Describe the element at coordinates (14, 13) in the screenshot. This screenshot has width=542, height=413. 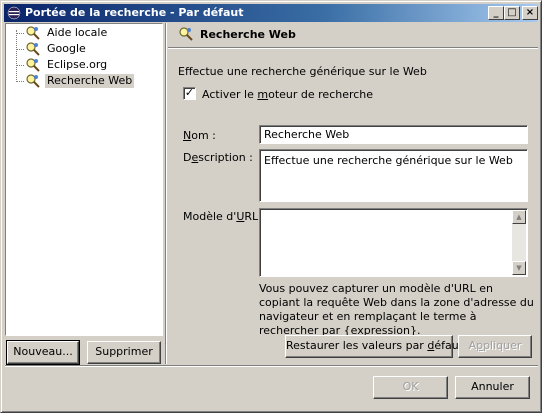
I see `eclipse-app-icon` at that location.